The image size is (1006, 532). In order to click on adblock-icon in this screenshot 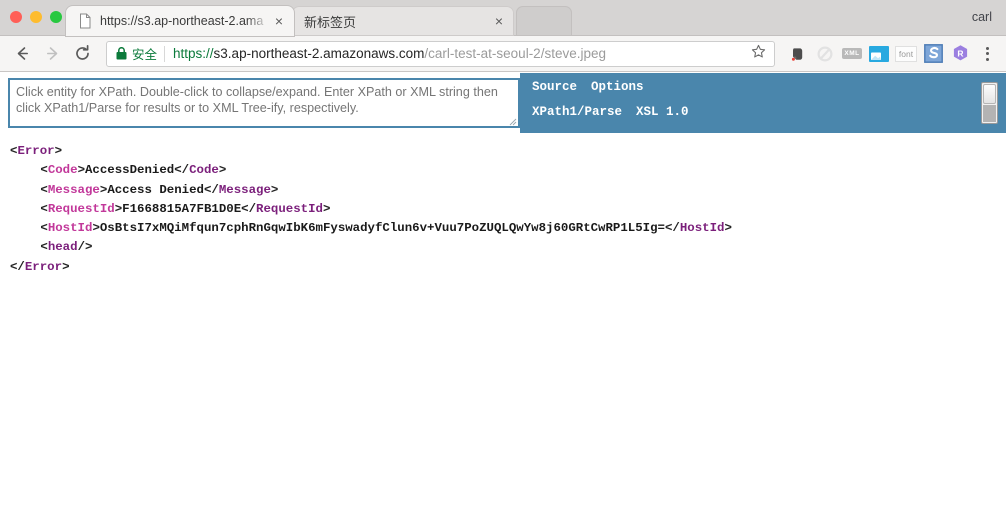, I will do `click(825, 54)`.